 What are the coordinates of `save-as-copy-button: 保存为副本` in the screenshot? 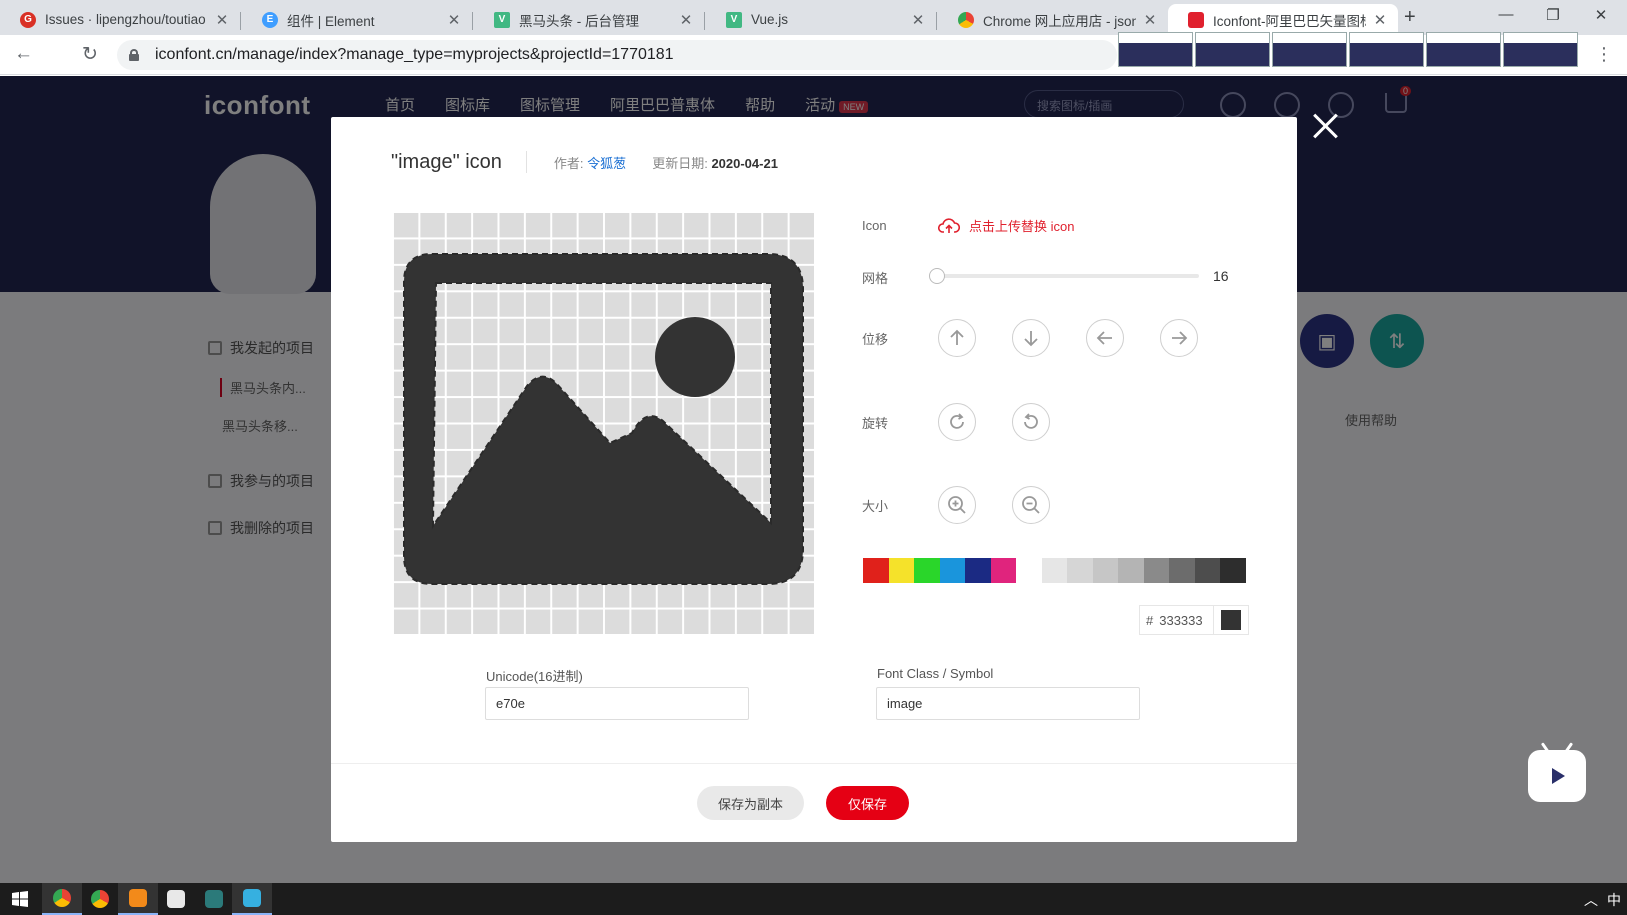 It's located at (750, 803).